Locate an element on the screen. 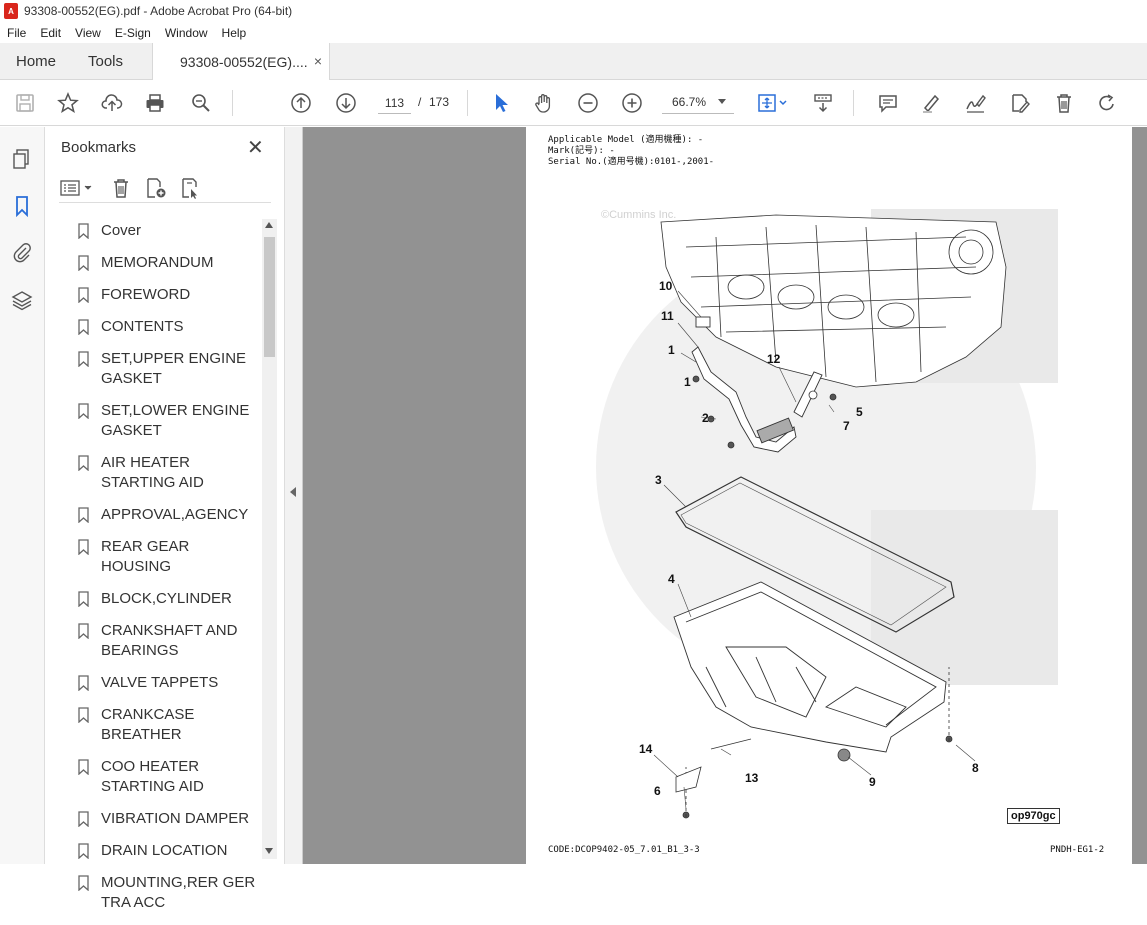 This screenshot has height=925, width=1147. callout-1-lower: 1 is located at coordinates (687, 382).